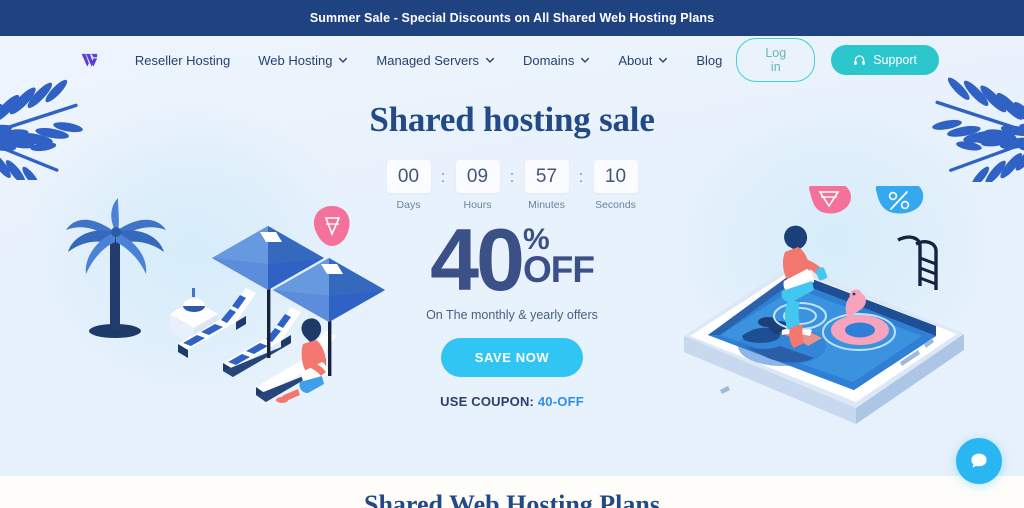 The height and width of the screenshot is (508, 1024). Describe the element at coordinates (512, 499) in the screenshot. I see `plans-heading: Shared Web Hosting Plans` at that location.